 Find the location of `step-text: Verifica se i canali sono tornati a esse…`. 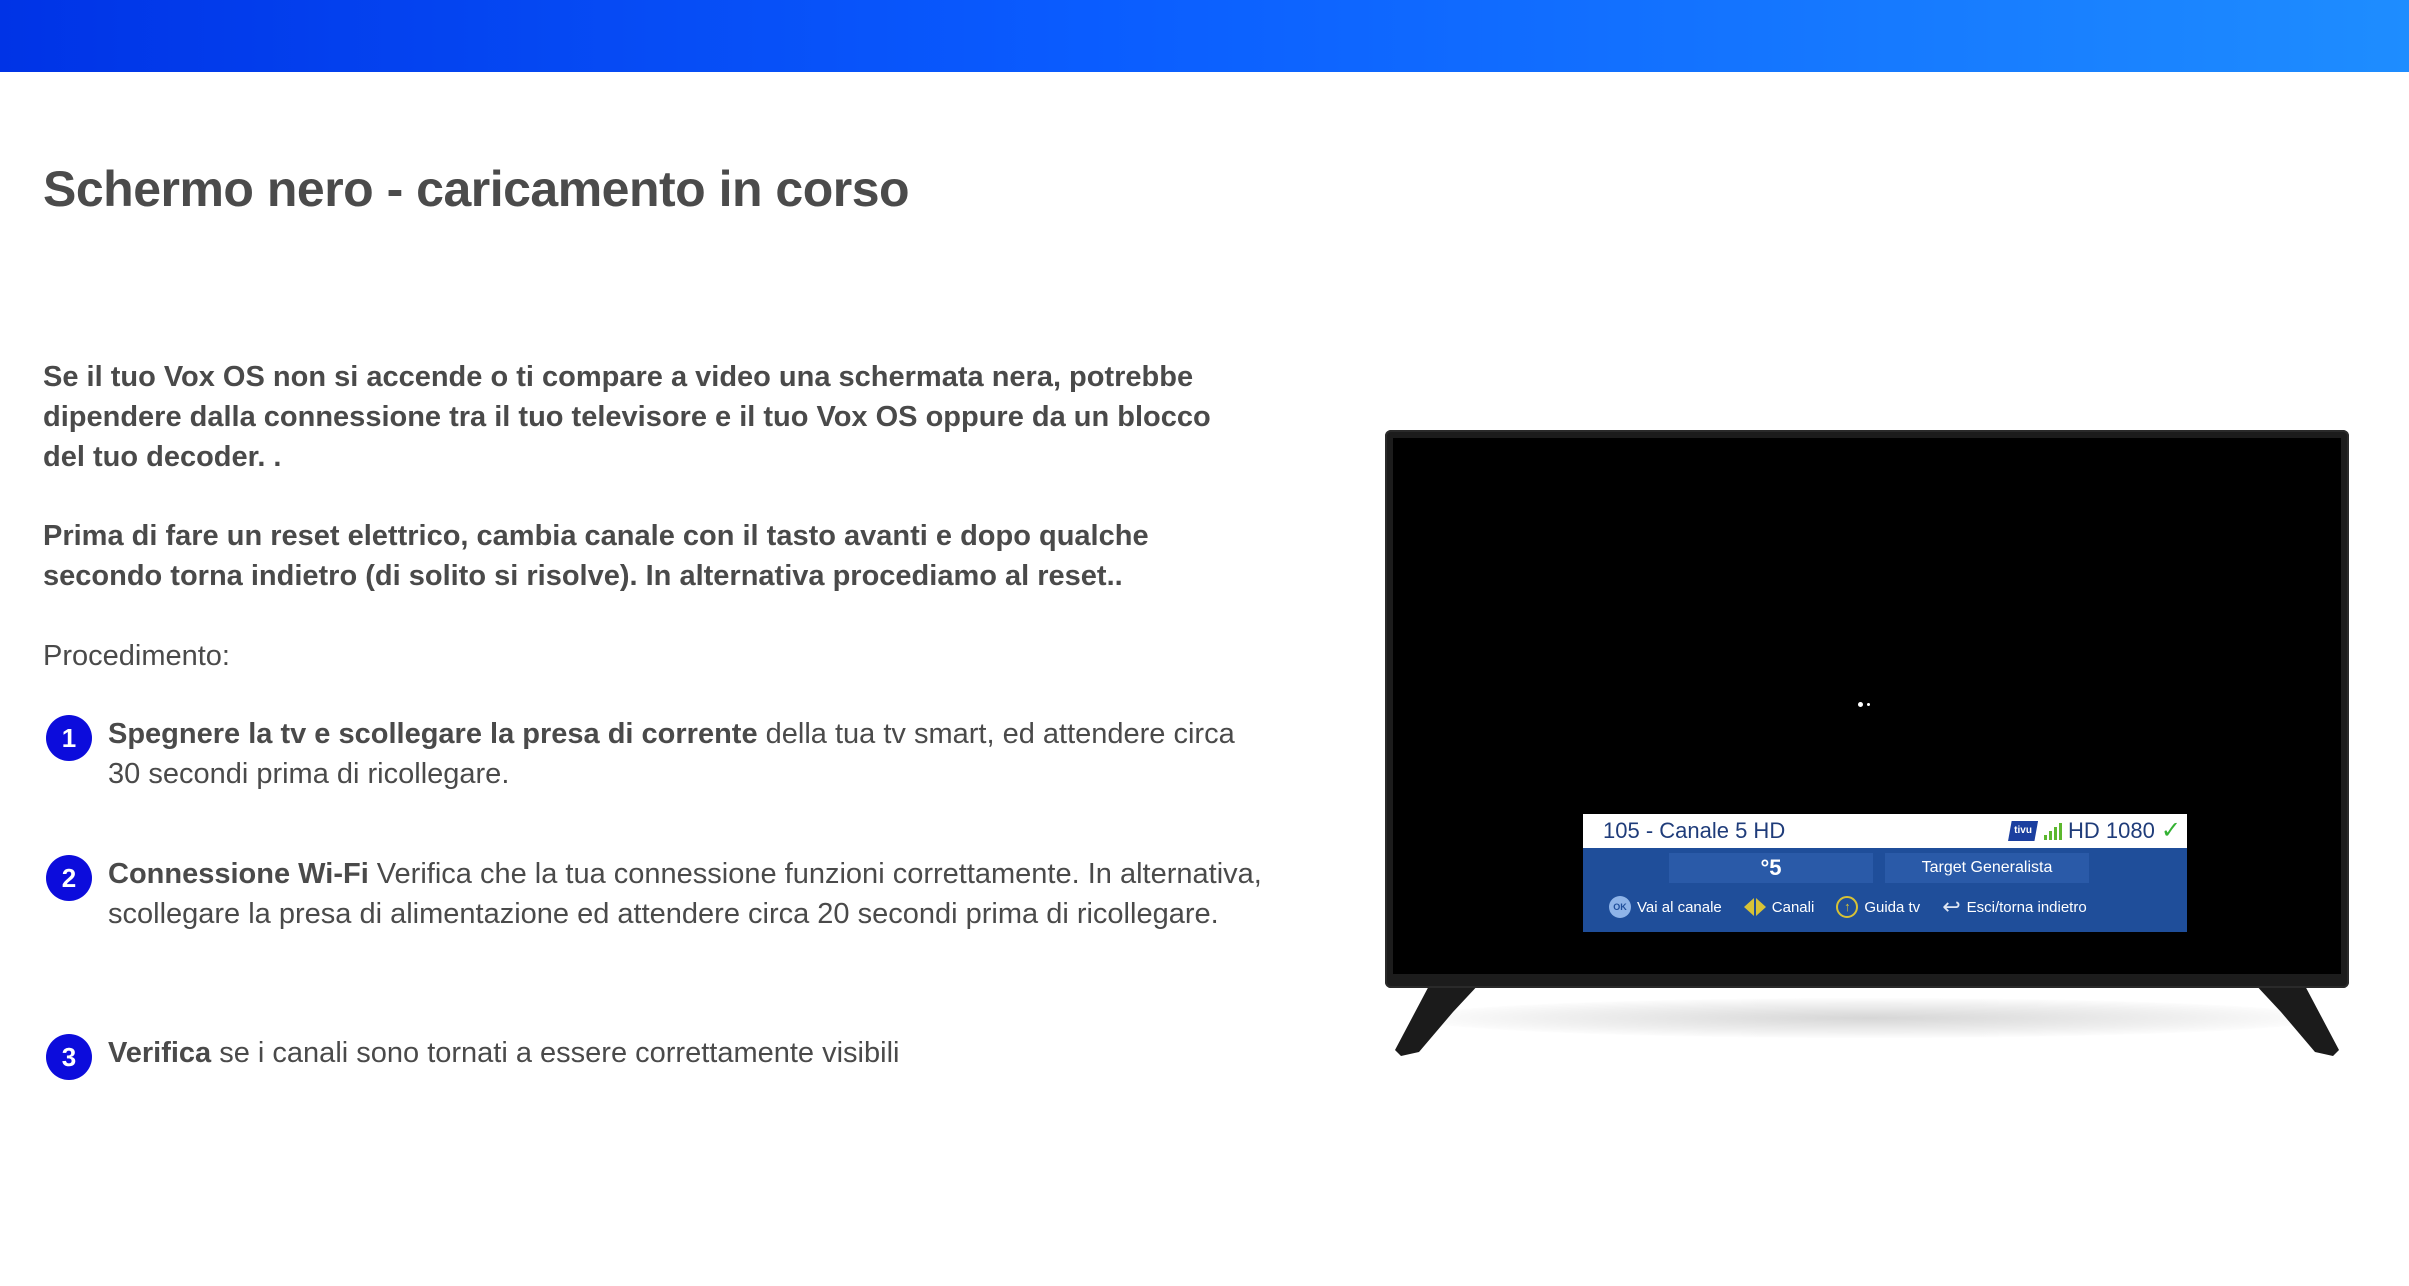

step-text: Verifica se i canali sono tornati a esse… is located at coordinates (688, 1053).